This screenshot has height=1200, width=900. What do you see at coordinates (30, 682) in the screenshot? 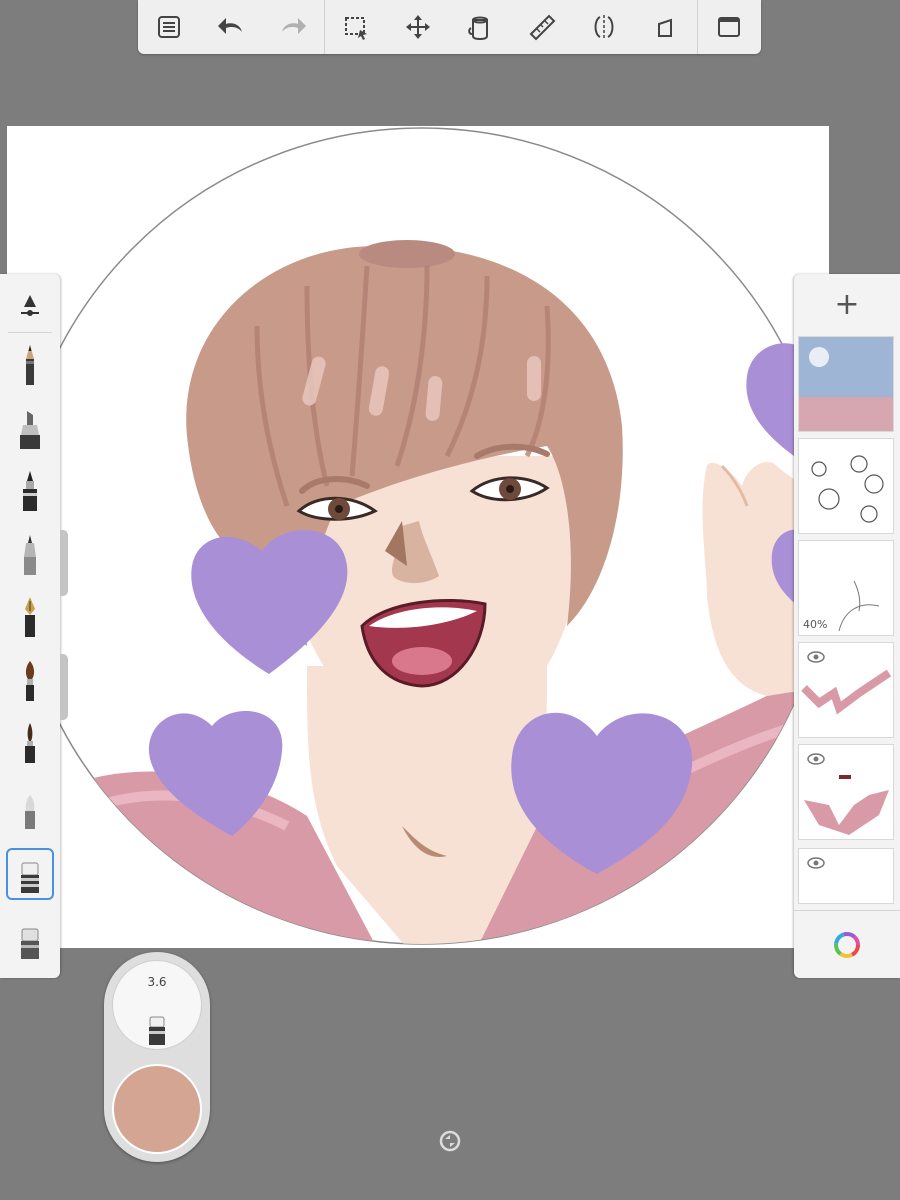
I see `paintbrush-icon` at bounding box center [30, 682].